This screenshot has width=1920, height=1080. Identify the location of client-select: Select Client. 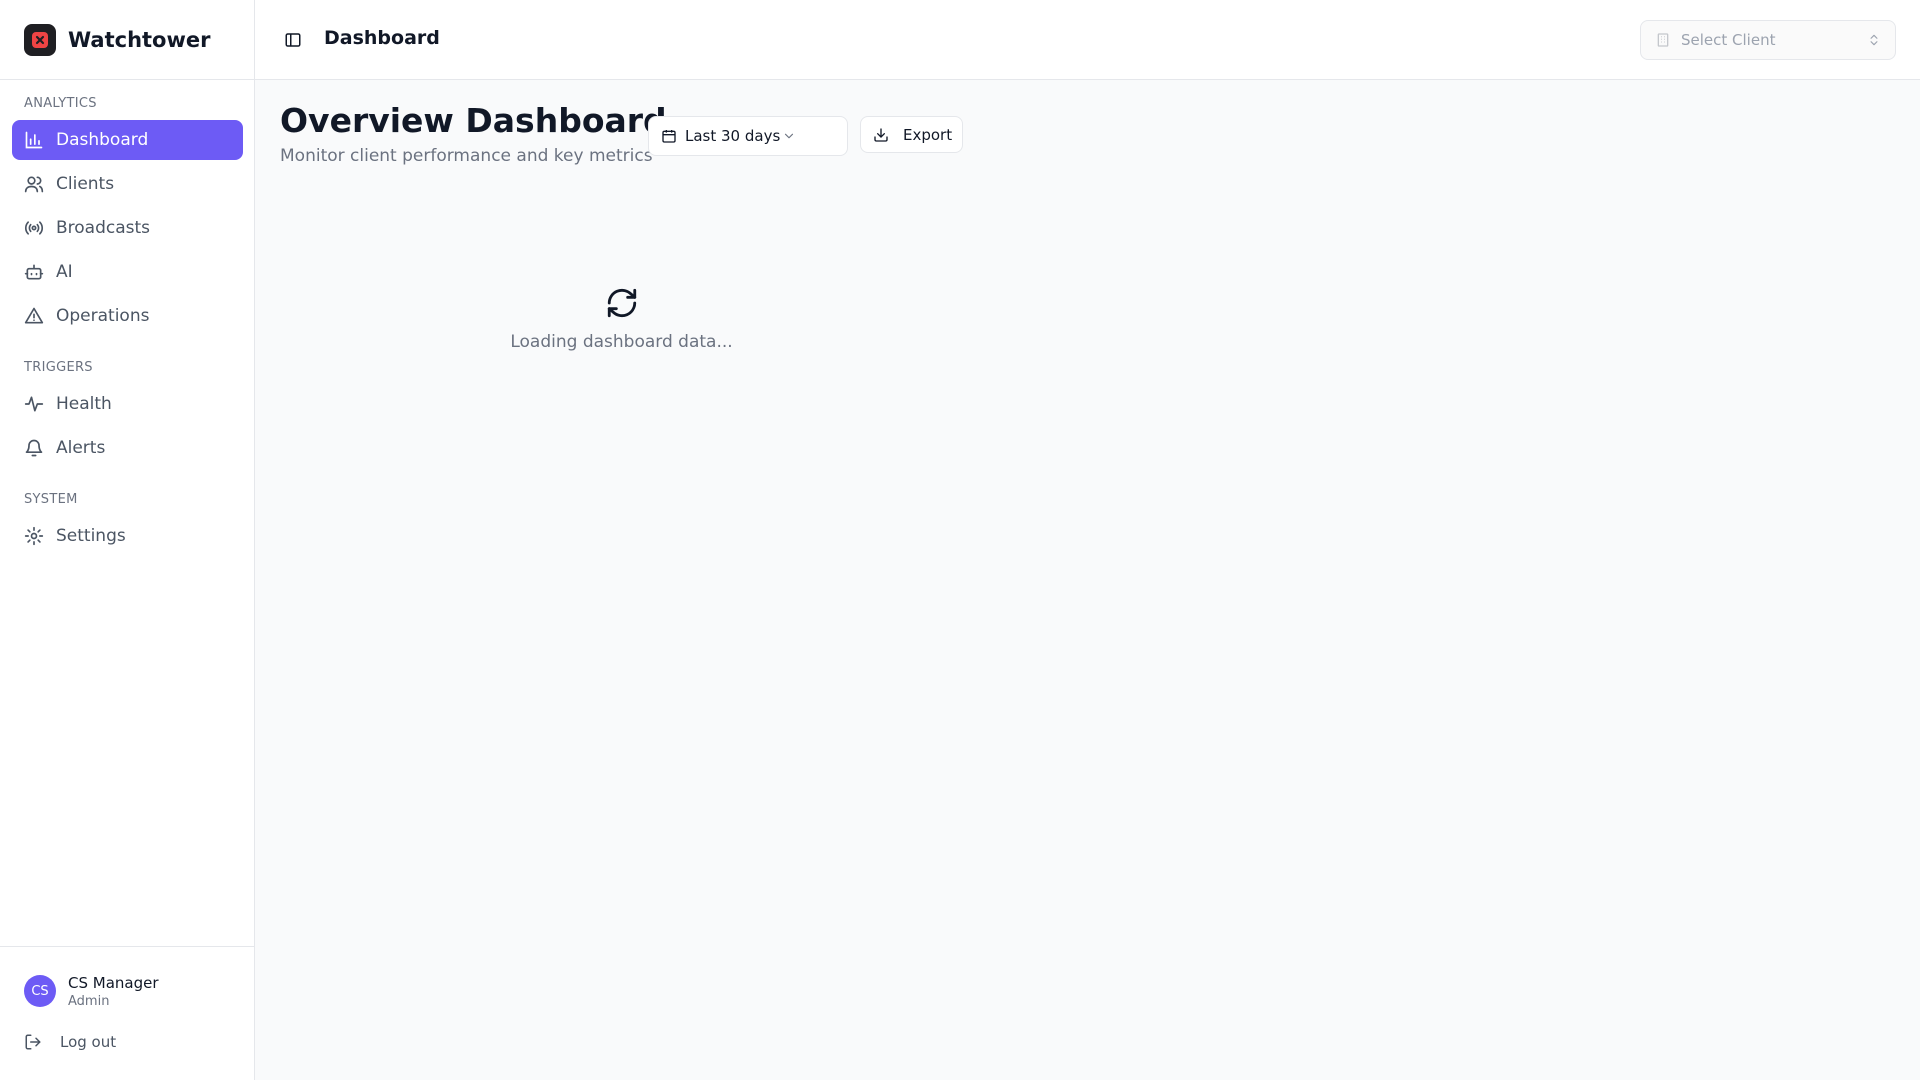
(1768, 40).